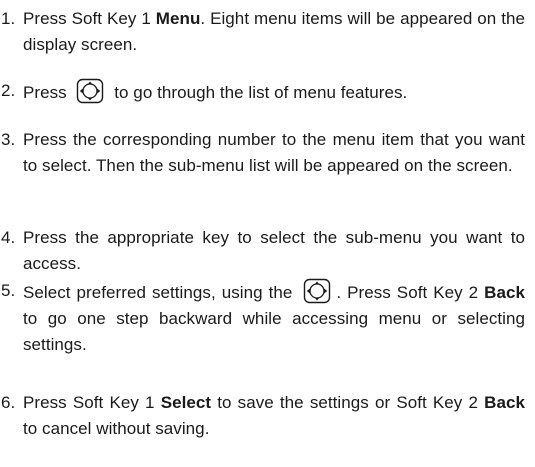 This screenshot has width=535, height=467. Describe the element at coordinates (178, 18) in the screenshot. I see `key-name-menu: Menu` at that location.